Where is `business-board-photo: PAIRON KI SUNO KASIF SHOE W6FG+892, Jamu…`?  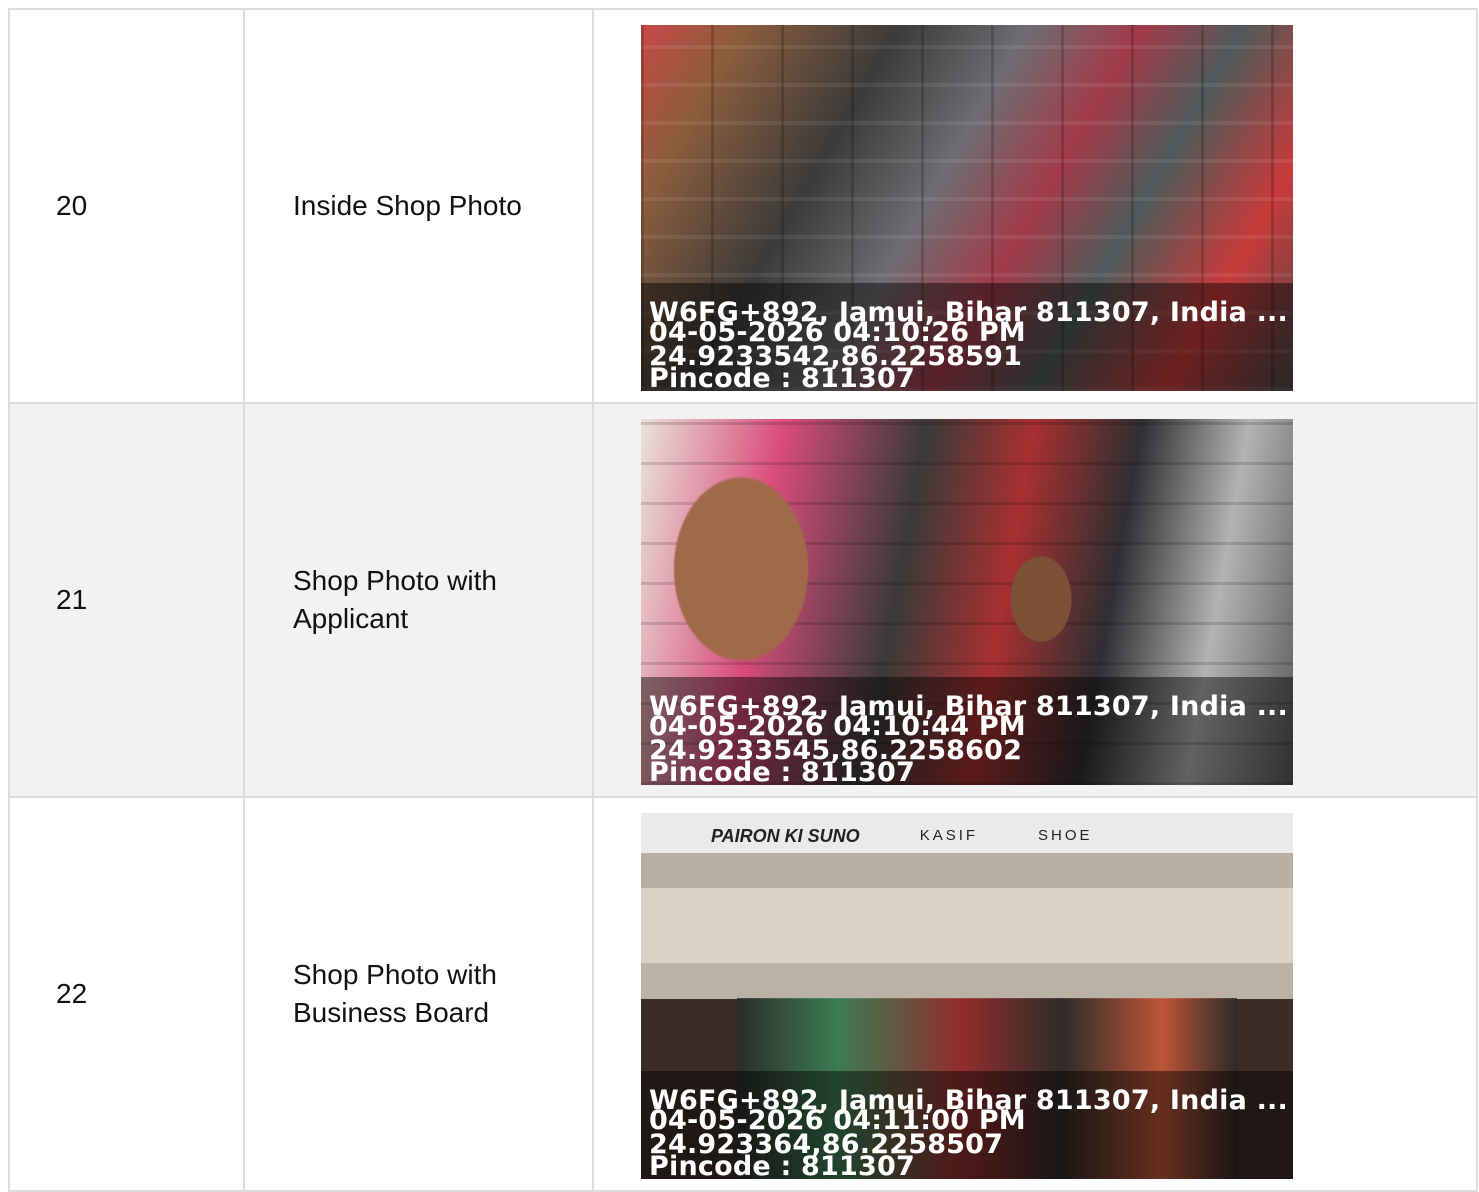
business-board-photo: PAIRON KI SUNO KASIF SHOE W6FG+892, Jamu… is located at coordinates (967, 996).